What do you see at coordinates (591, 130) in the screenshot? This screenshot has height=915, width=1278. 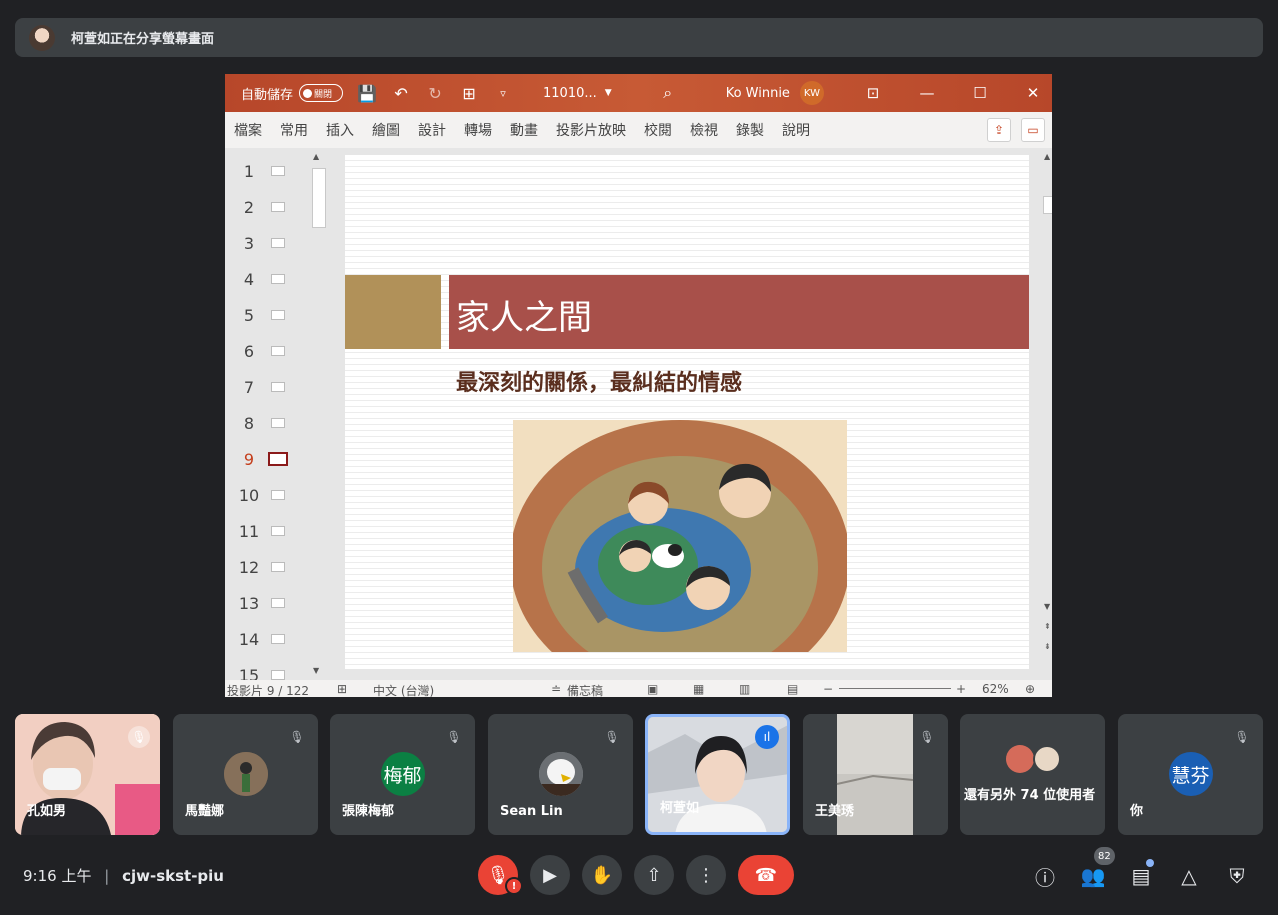 I see `ribbon-tab: 投影片放映` at bounding box center [591, 130].